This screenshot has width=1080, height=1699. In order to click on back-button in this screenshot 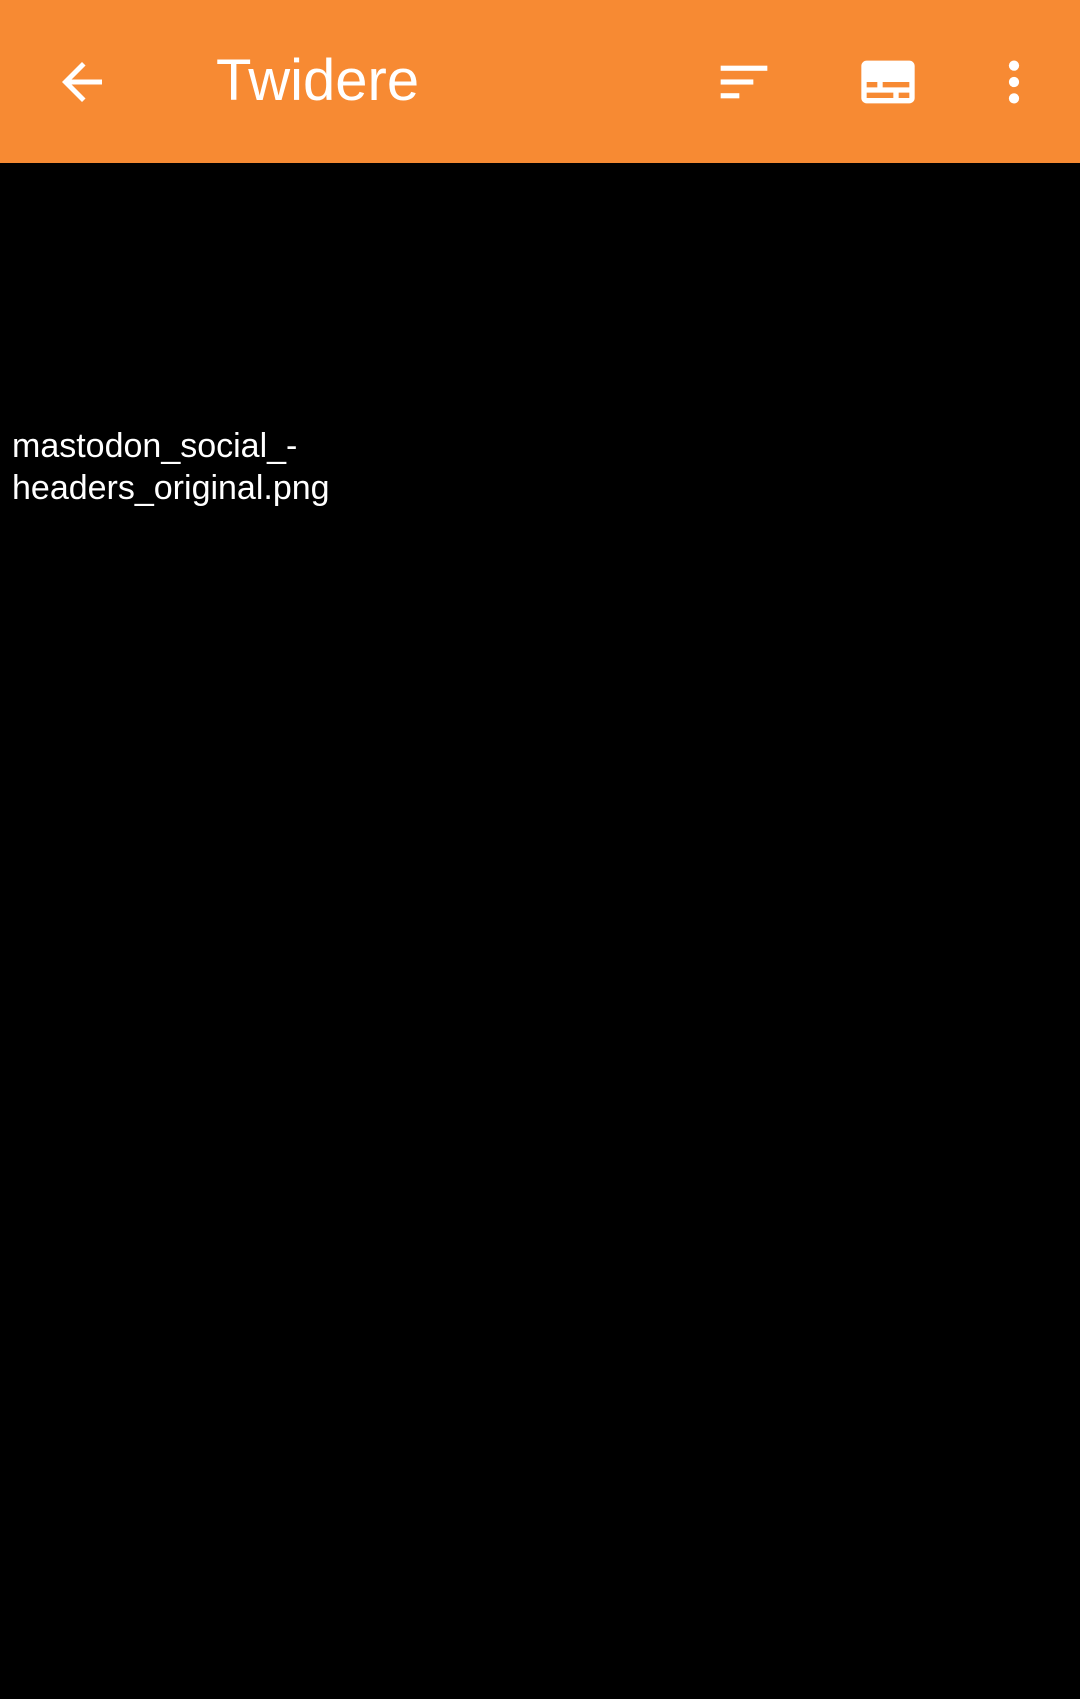, I will do `click(82, 82)`.